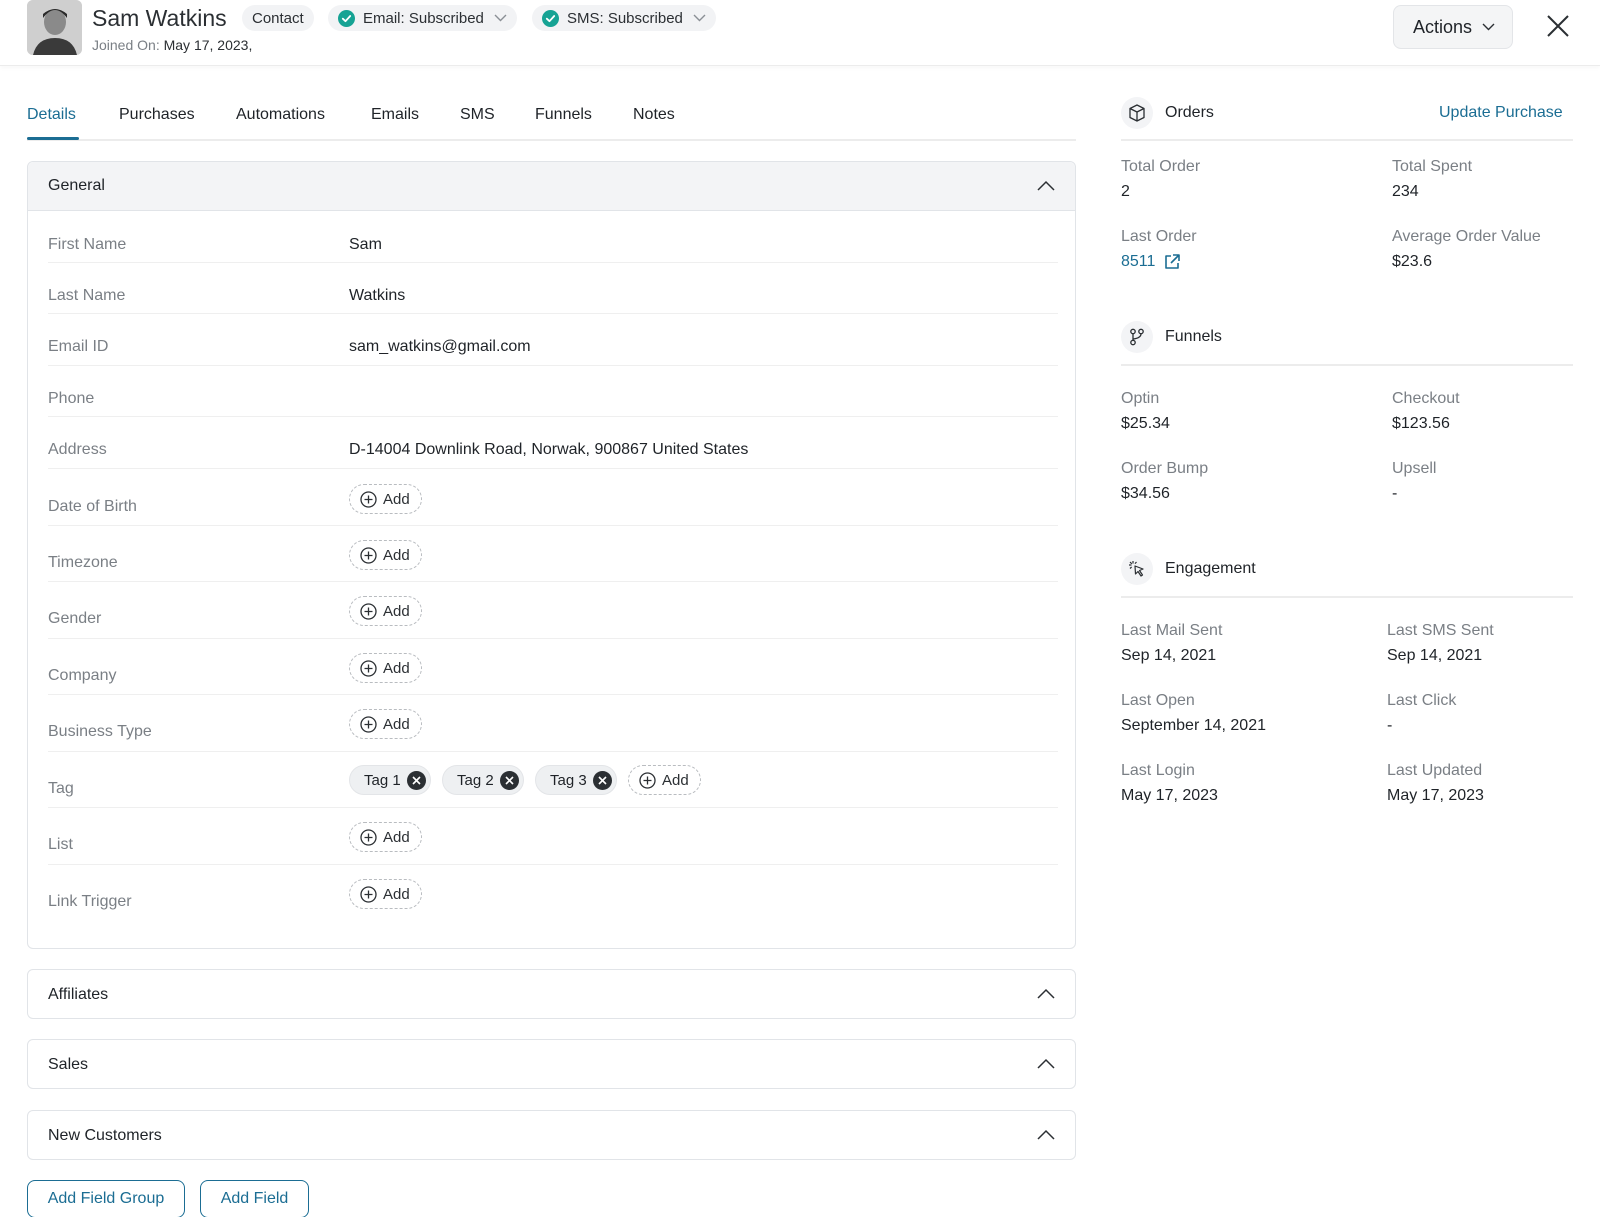 This screenshot has height=1217, width=1600. I want to click on field-row-last-name: Last Name Watkins, so click(553, 288).